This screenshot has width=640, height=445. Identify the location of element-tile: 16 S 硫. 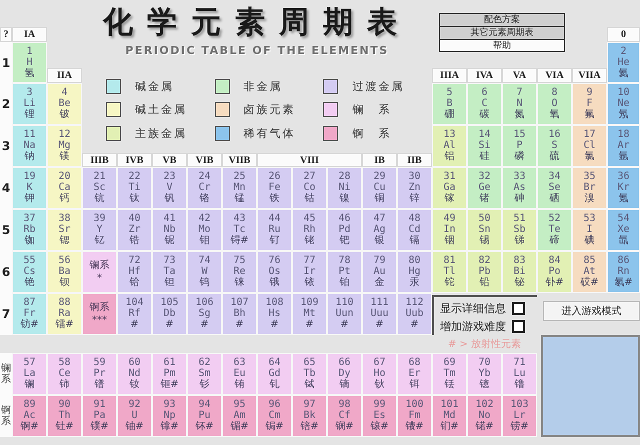
(554, 146).